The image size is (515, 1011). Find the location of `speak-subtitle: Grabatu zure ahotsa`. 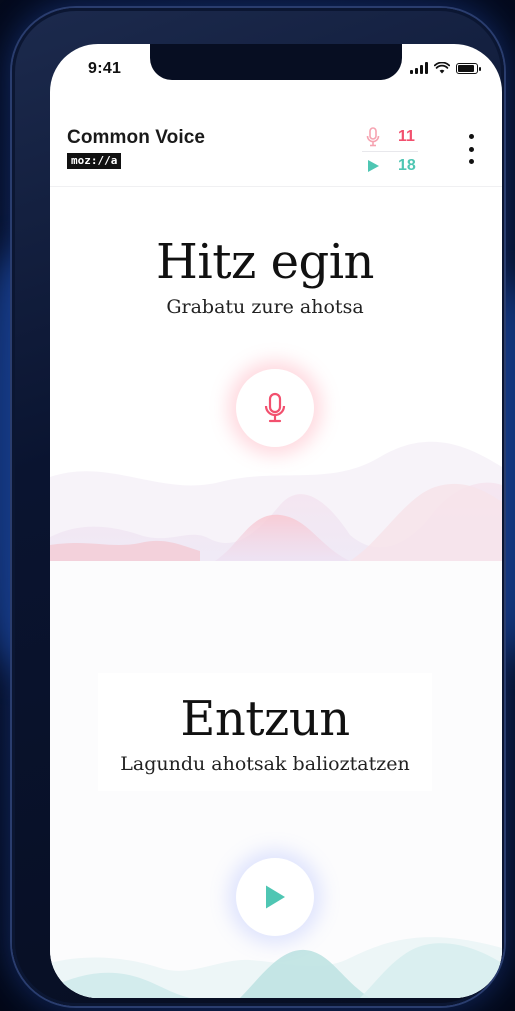

speak-subtitle: Grabatu zure ahotsa is located at coordinates (265, 307).